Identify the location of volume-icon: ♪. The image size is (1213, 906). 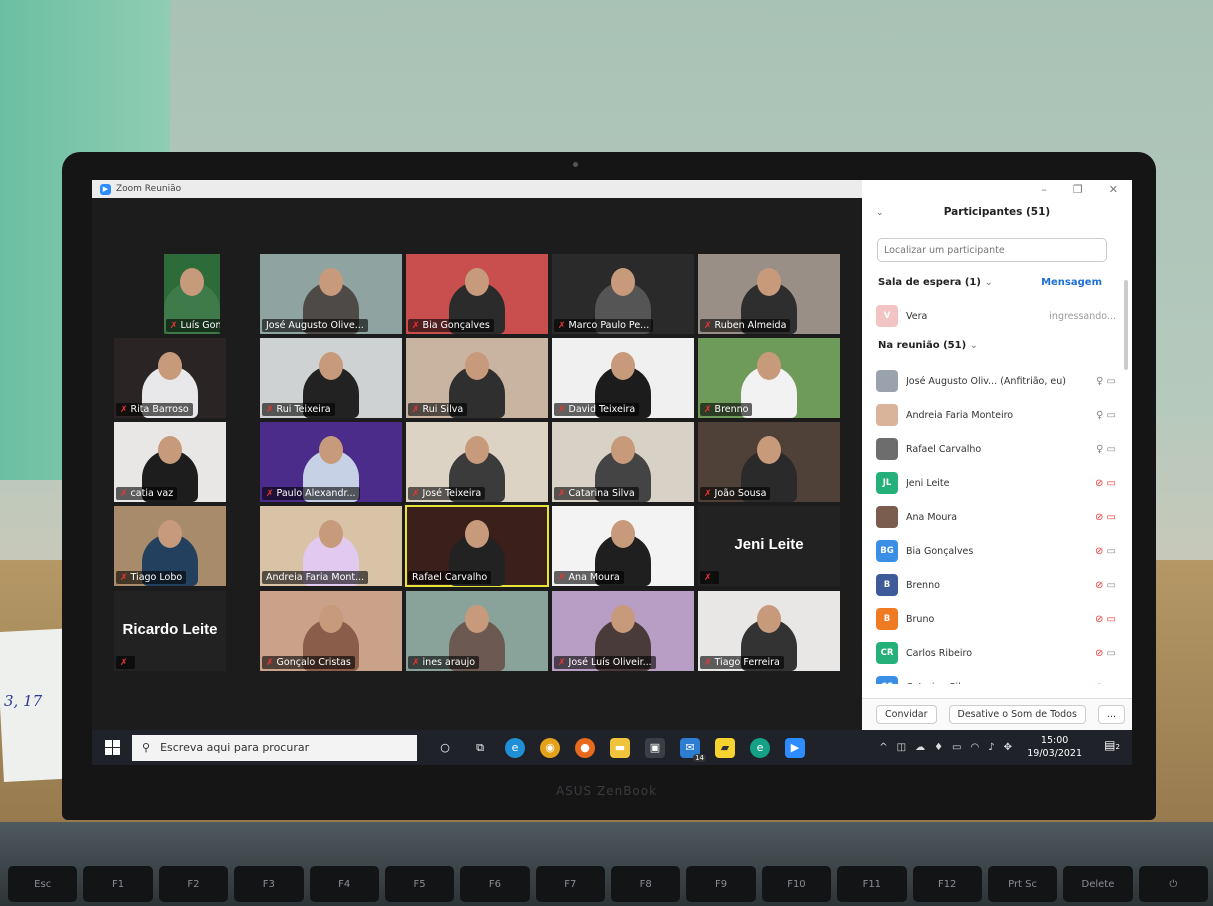
(991, 747).